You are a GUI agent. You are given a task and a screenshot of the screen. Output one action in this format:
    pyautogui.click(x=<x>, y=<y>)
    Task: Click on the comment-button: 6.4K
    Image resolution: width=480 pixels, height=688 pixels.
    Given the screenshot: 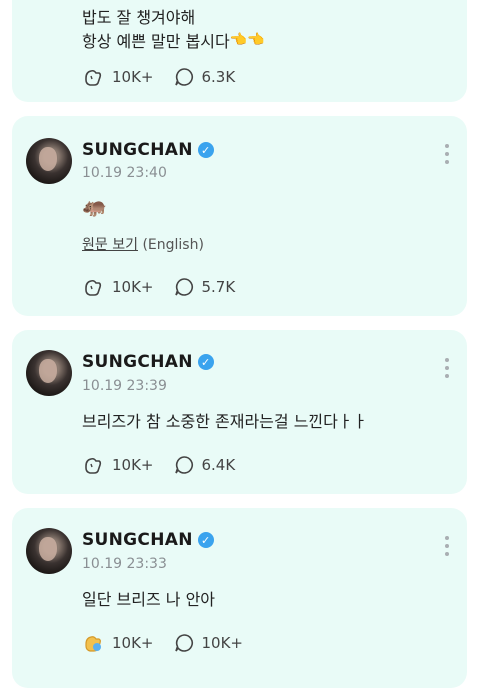 What is the action you would take?
    pyautogui.click(x=205, y=465)
    